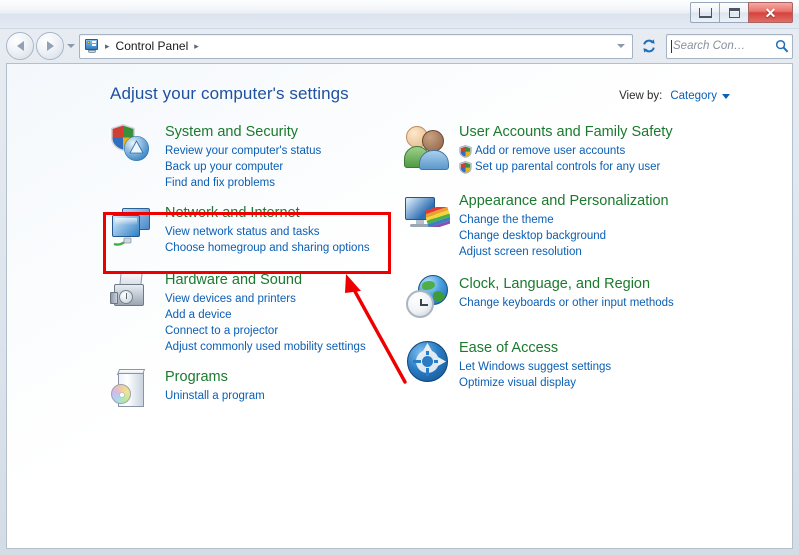 The image size is (799, 555). Describe the element at coordinates (356, 46) in the screenshot. I see `address-bar: ▸ Control Panel ▸` at that location.